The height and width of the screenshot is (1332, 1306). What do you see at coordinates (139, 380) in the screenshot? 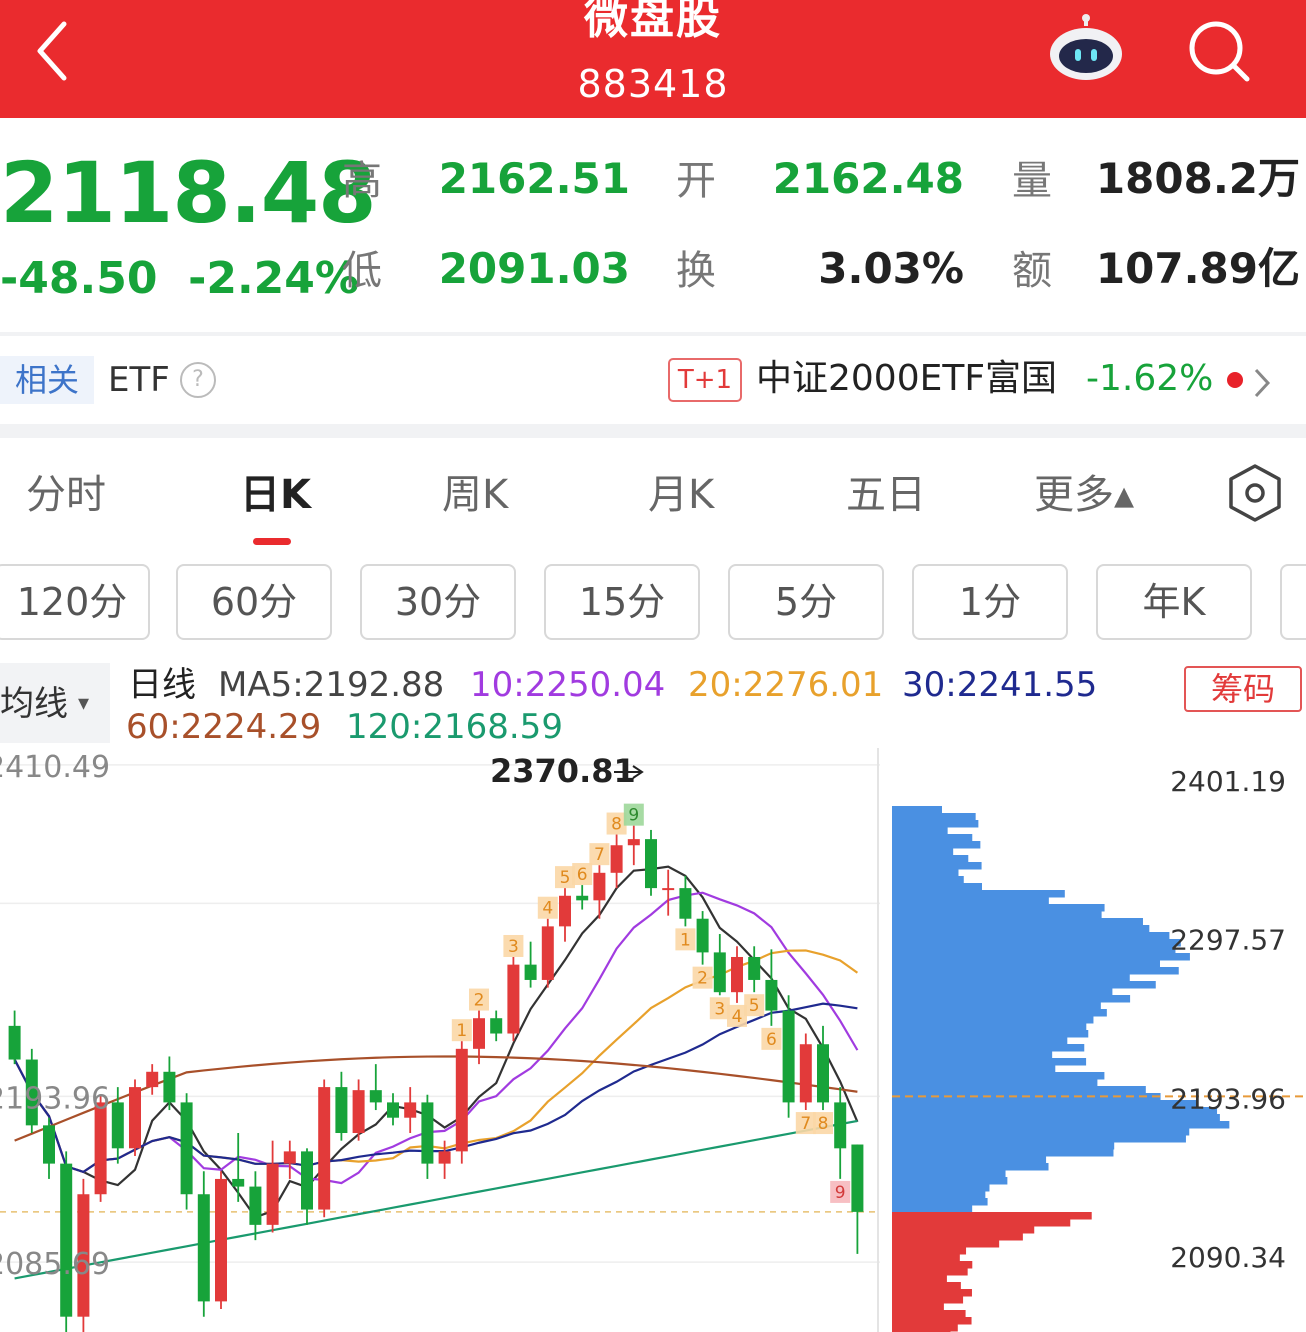
I see `etf-label: ETF` at bounding box center [139, 380].